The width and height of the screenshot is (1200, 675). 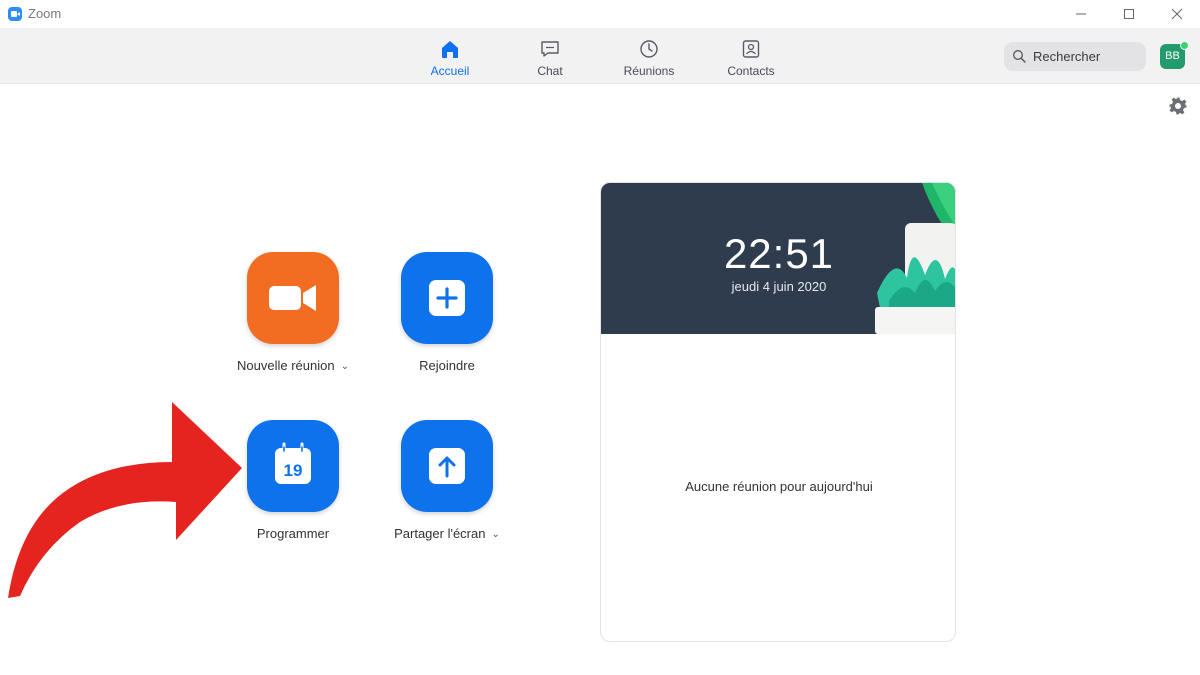 I want to click on video-camera-icon, so click(x=292, y=298).